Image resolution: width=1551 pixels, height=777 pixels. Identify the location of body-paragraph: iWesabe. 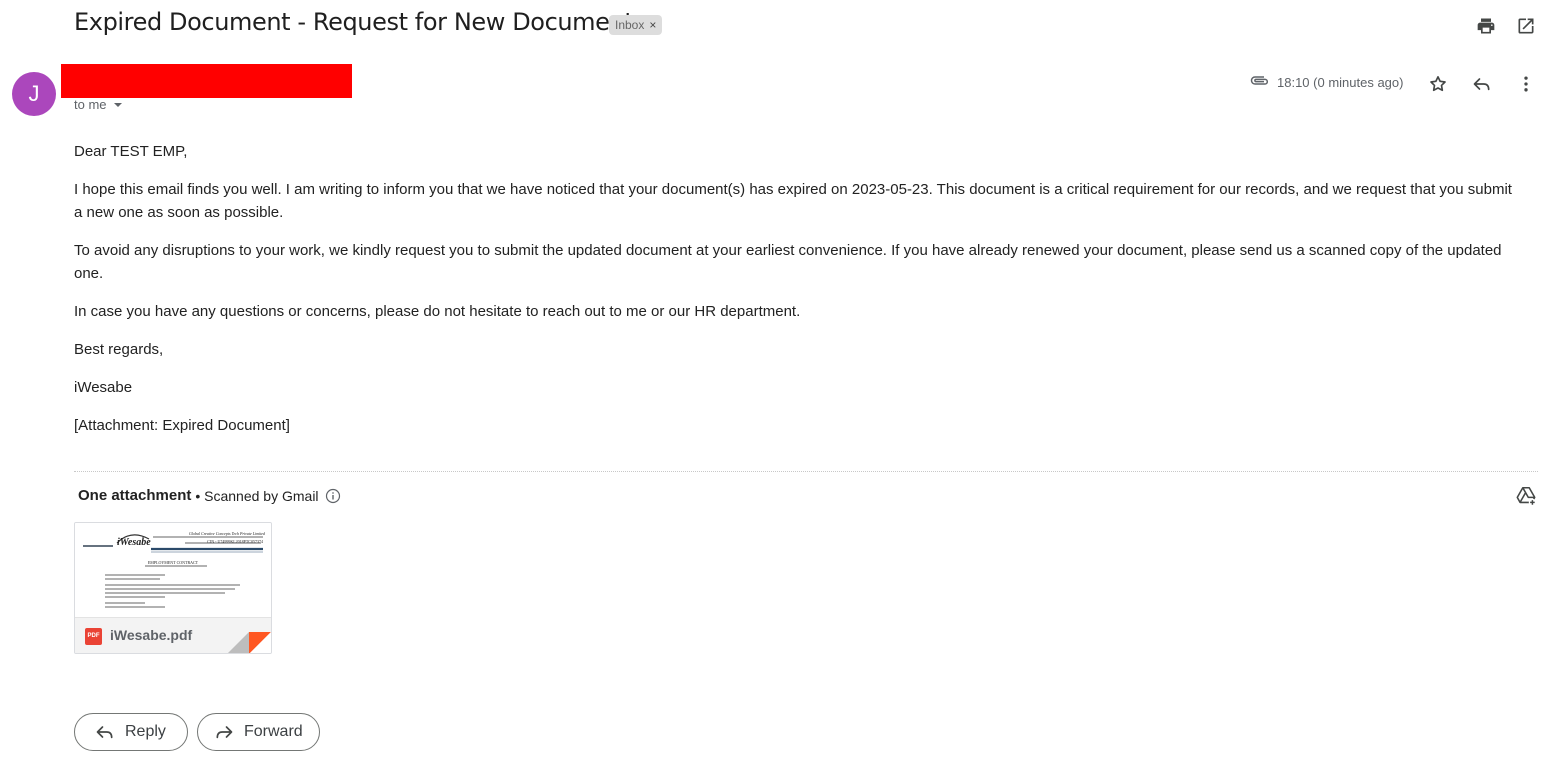
(103, 387).